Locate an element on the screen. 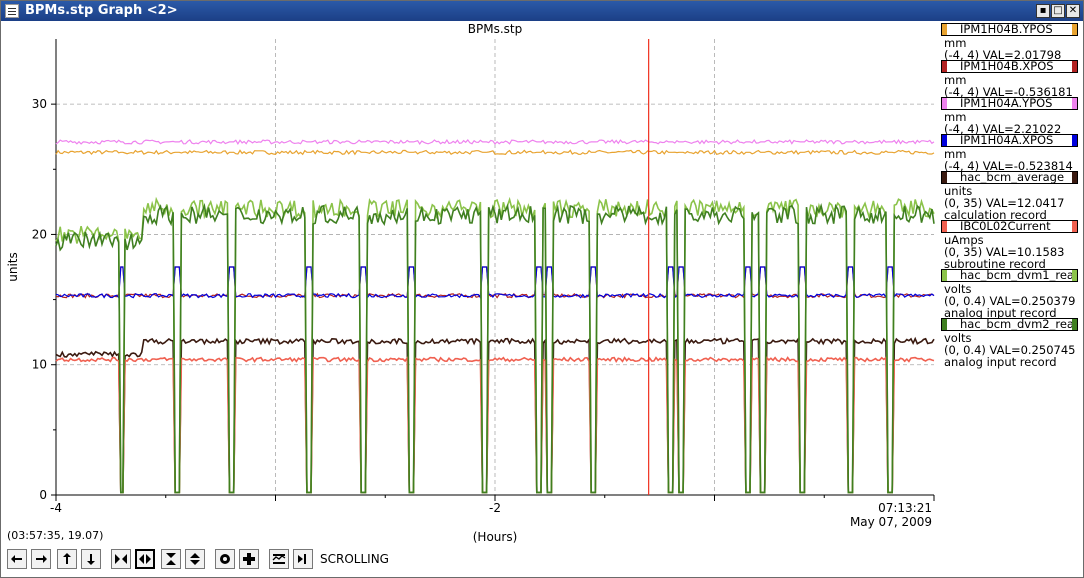 This screenshot has width=1084, height=578. y-axis-label: units is located at coordinates (13, 267).